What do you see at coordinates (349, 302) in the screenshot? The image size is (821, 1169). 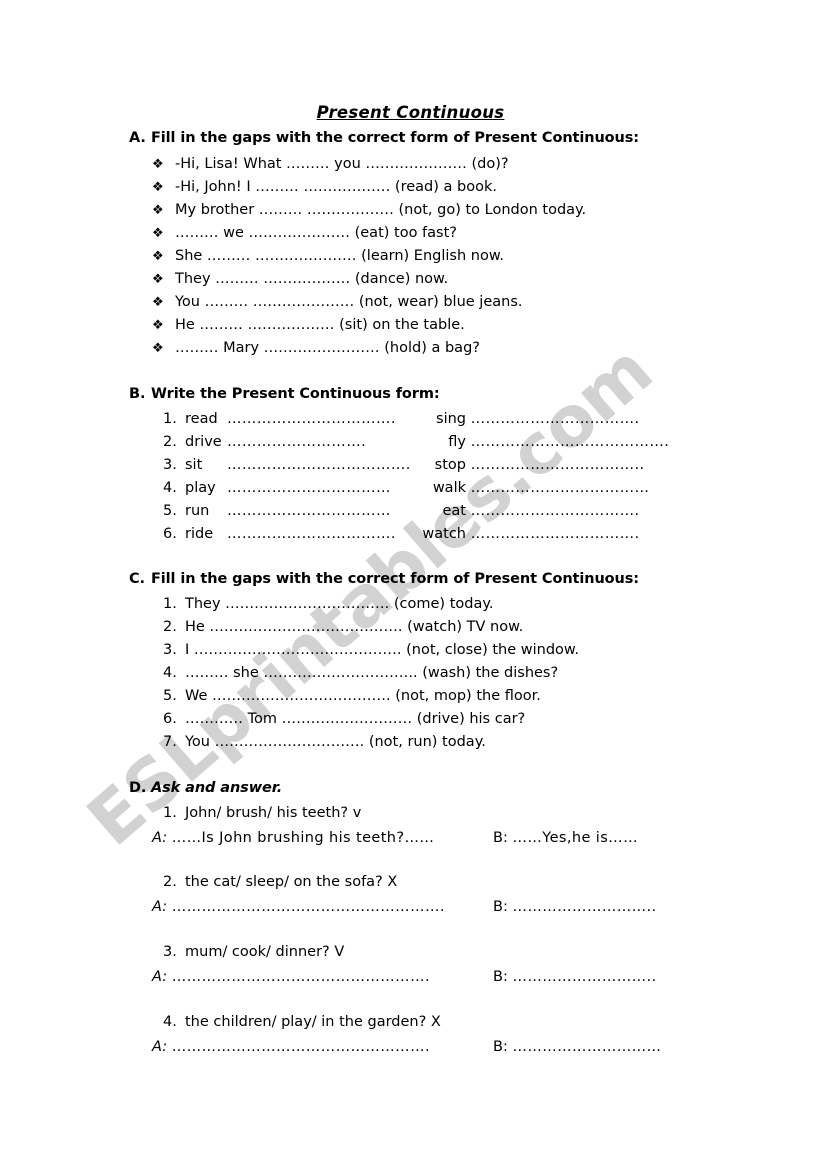 I see `list-item-label: You ……… ………………… (not, wear) blue jeans.` at bounding box center [349, 302].